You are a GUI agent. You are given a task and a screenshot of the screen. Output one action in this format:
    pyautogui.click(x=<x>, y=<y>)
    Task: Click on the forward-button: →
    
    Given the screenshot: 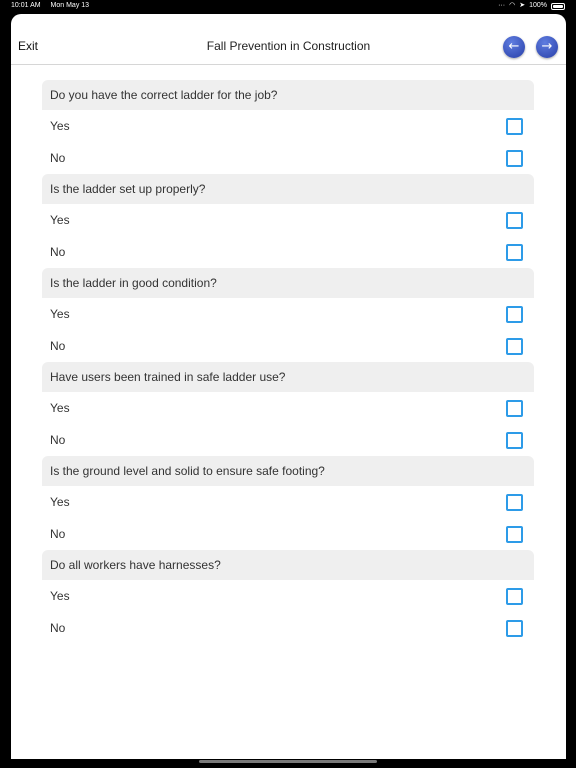 What is the action you would take?
    pyautogui.click(x=547, y=47)
    